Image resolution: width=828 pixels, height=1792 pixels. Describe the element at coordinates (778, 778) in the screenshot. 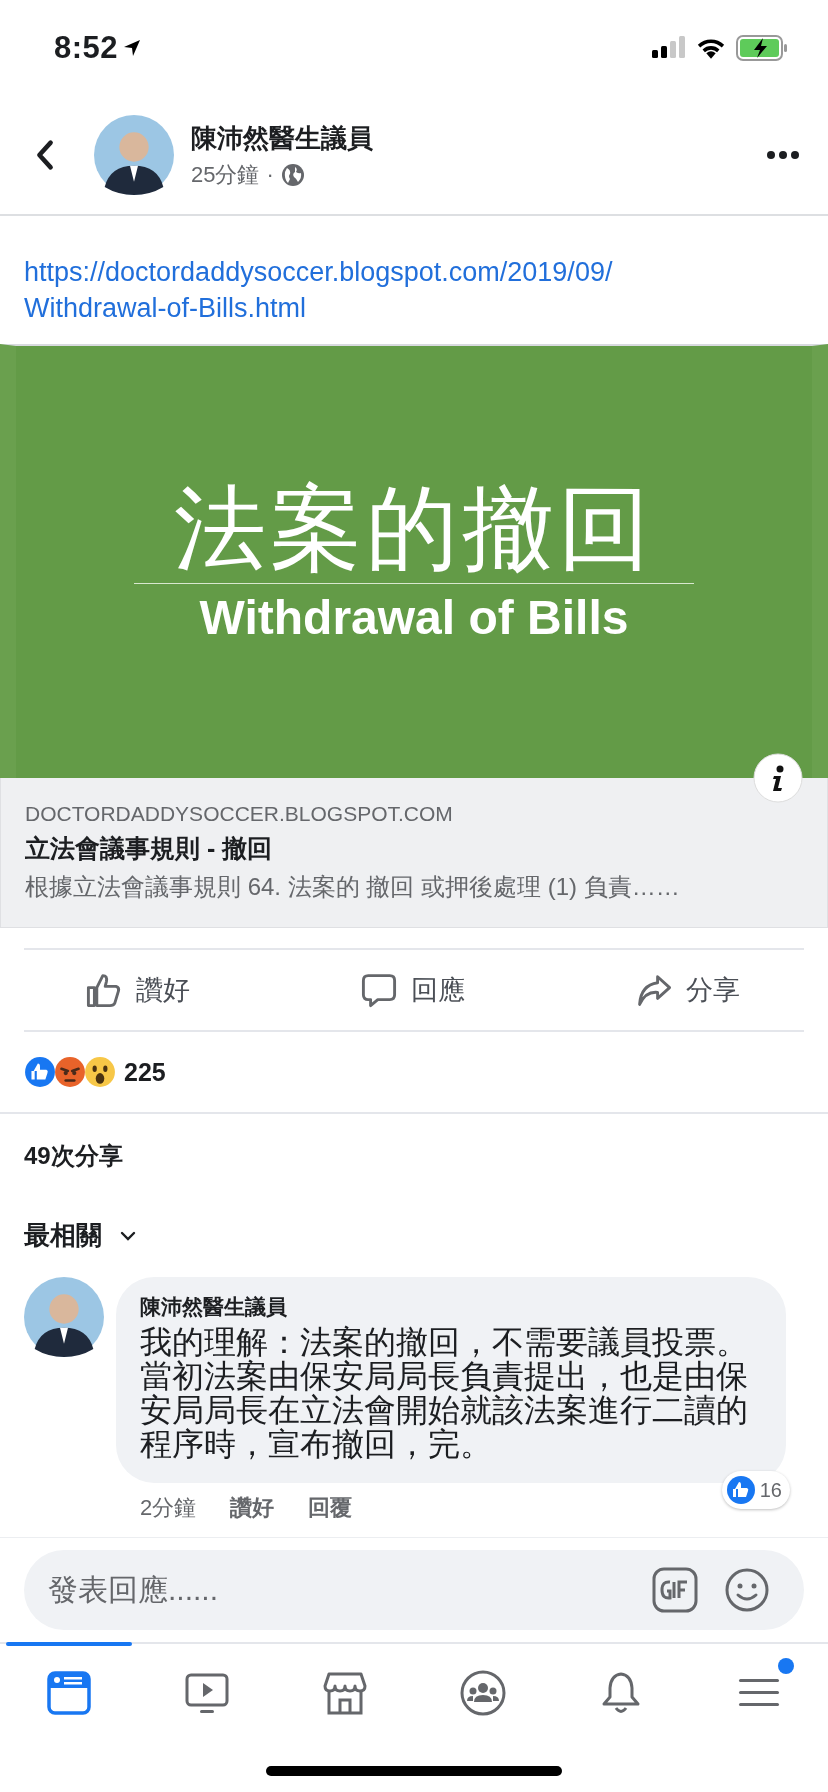

I see `info-icon` at that location.